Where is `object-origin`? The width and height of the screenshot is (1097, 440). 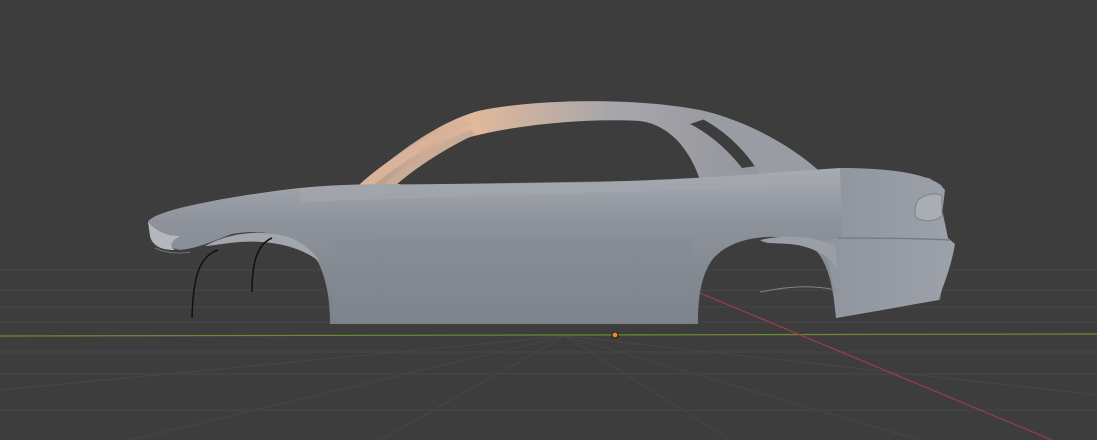 object-origin is located at coordinates (615, 335).